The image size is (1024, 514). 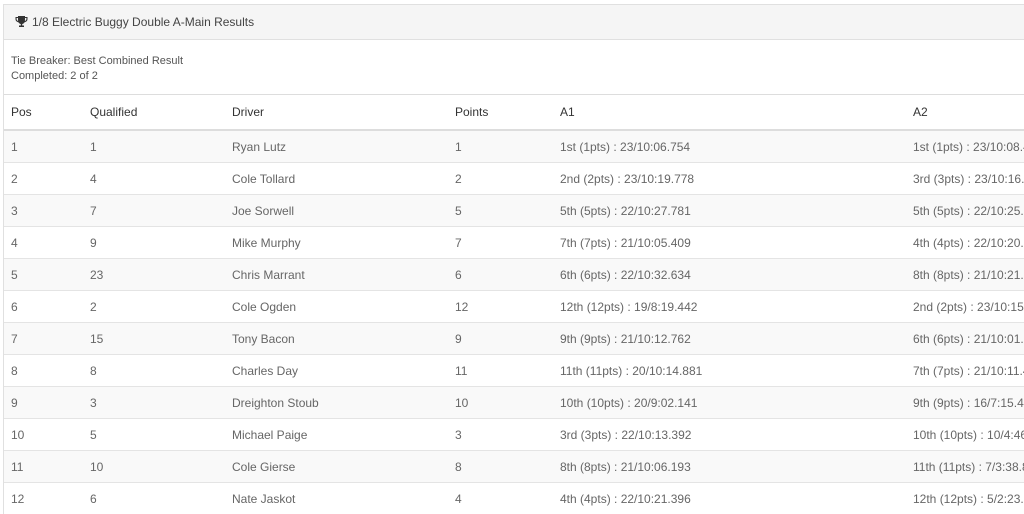 I want to click on cell-points: 1, so click(x=504, y=146).